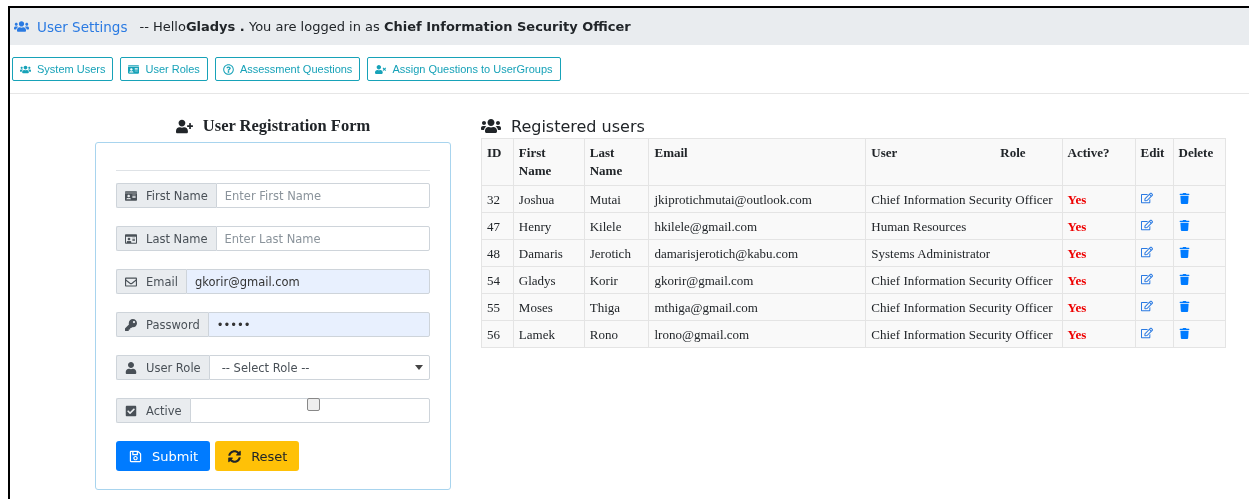 The width and height of the screenshot is (1249, 501). What do you see at coordinates (757, 334) in the screenshot?
I see `table-cell: lrono@gmail.com` at bounding box center [757, 334].